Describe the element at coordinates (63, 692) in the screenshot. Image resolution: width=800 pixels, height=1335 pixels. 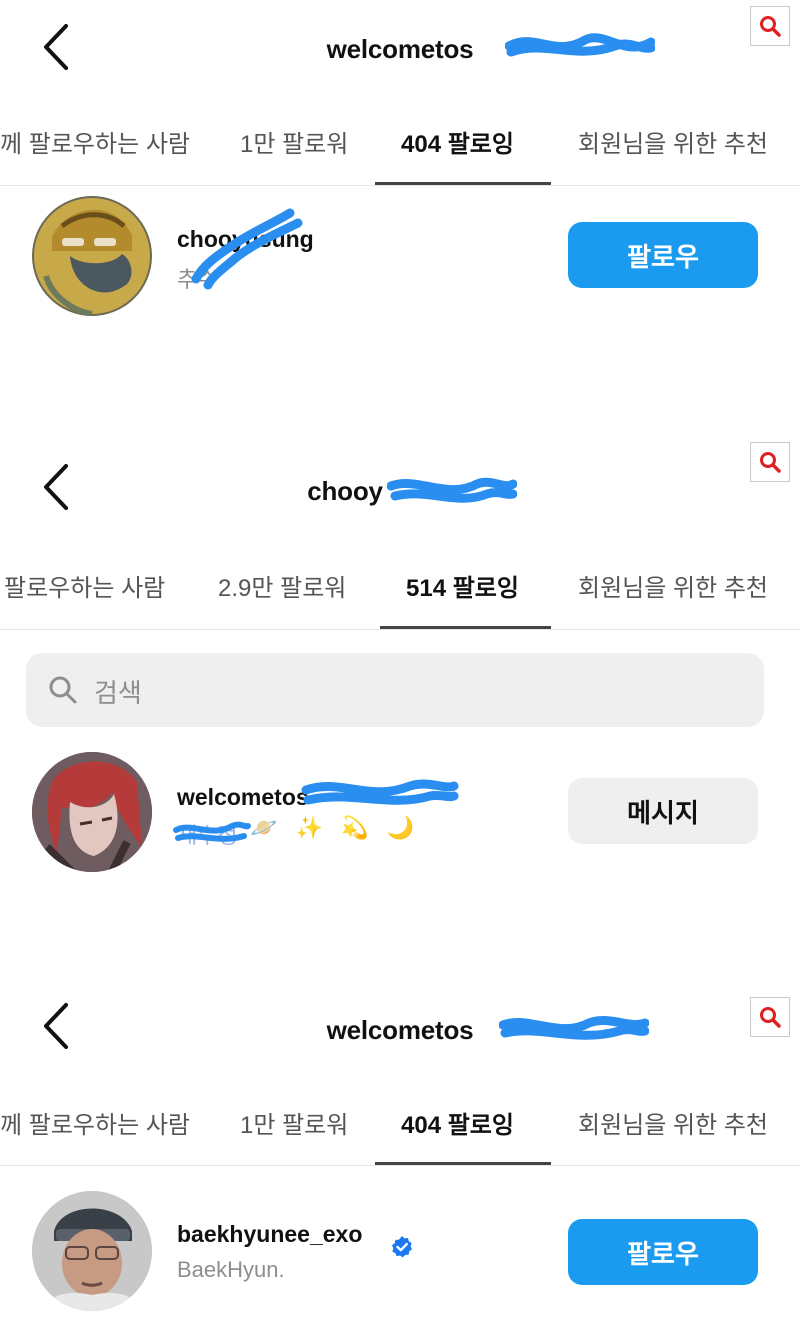
I see `search-icon` at that location.